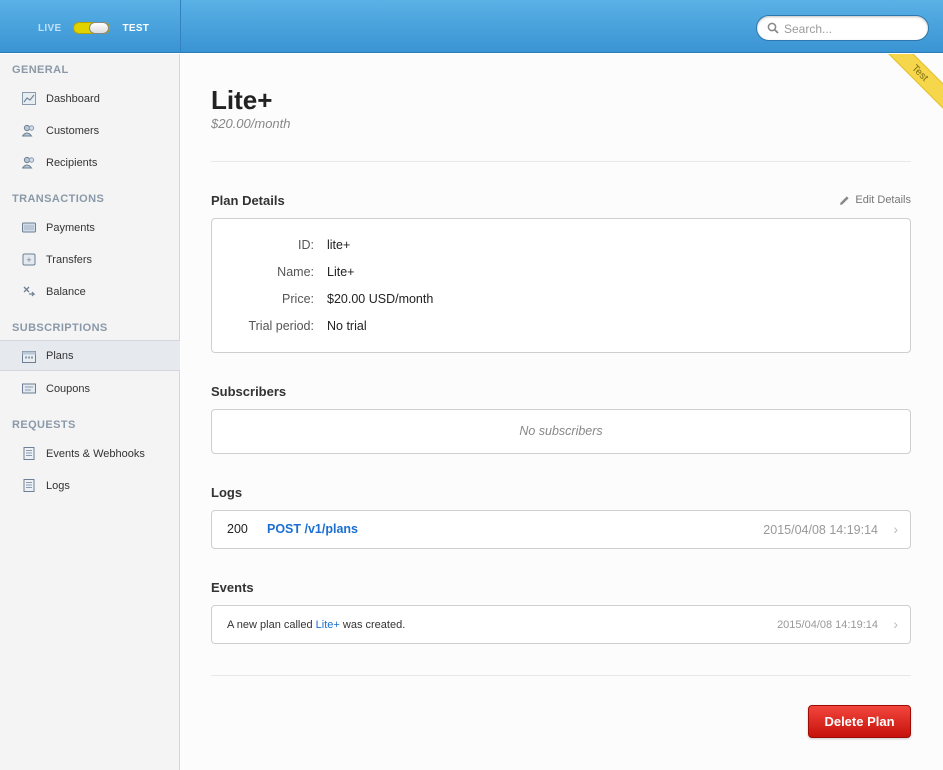  What do you see at coordinates (883, 200) in the screenshot?
I see `edit-details-label: Edit Details` at bounding box center [883, 200].